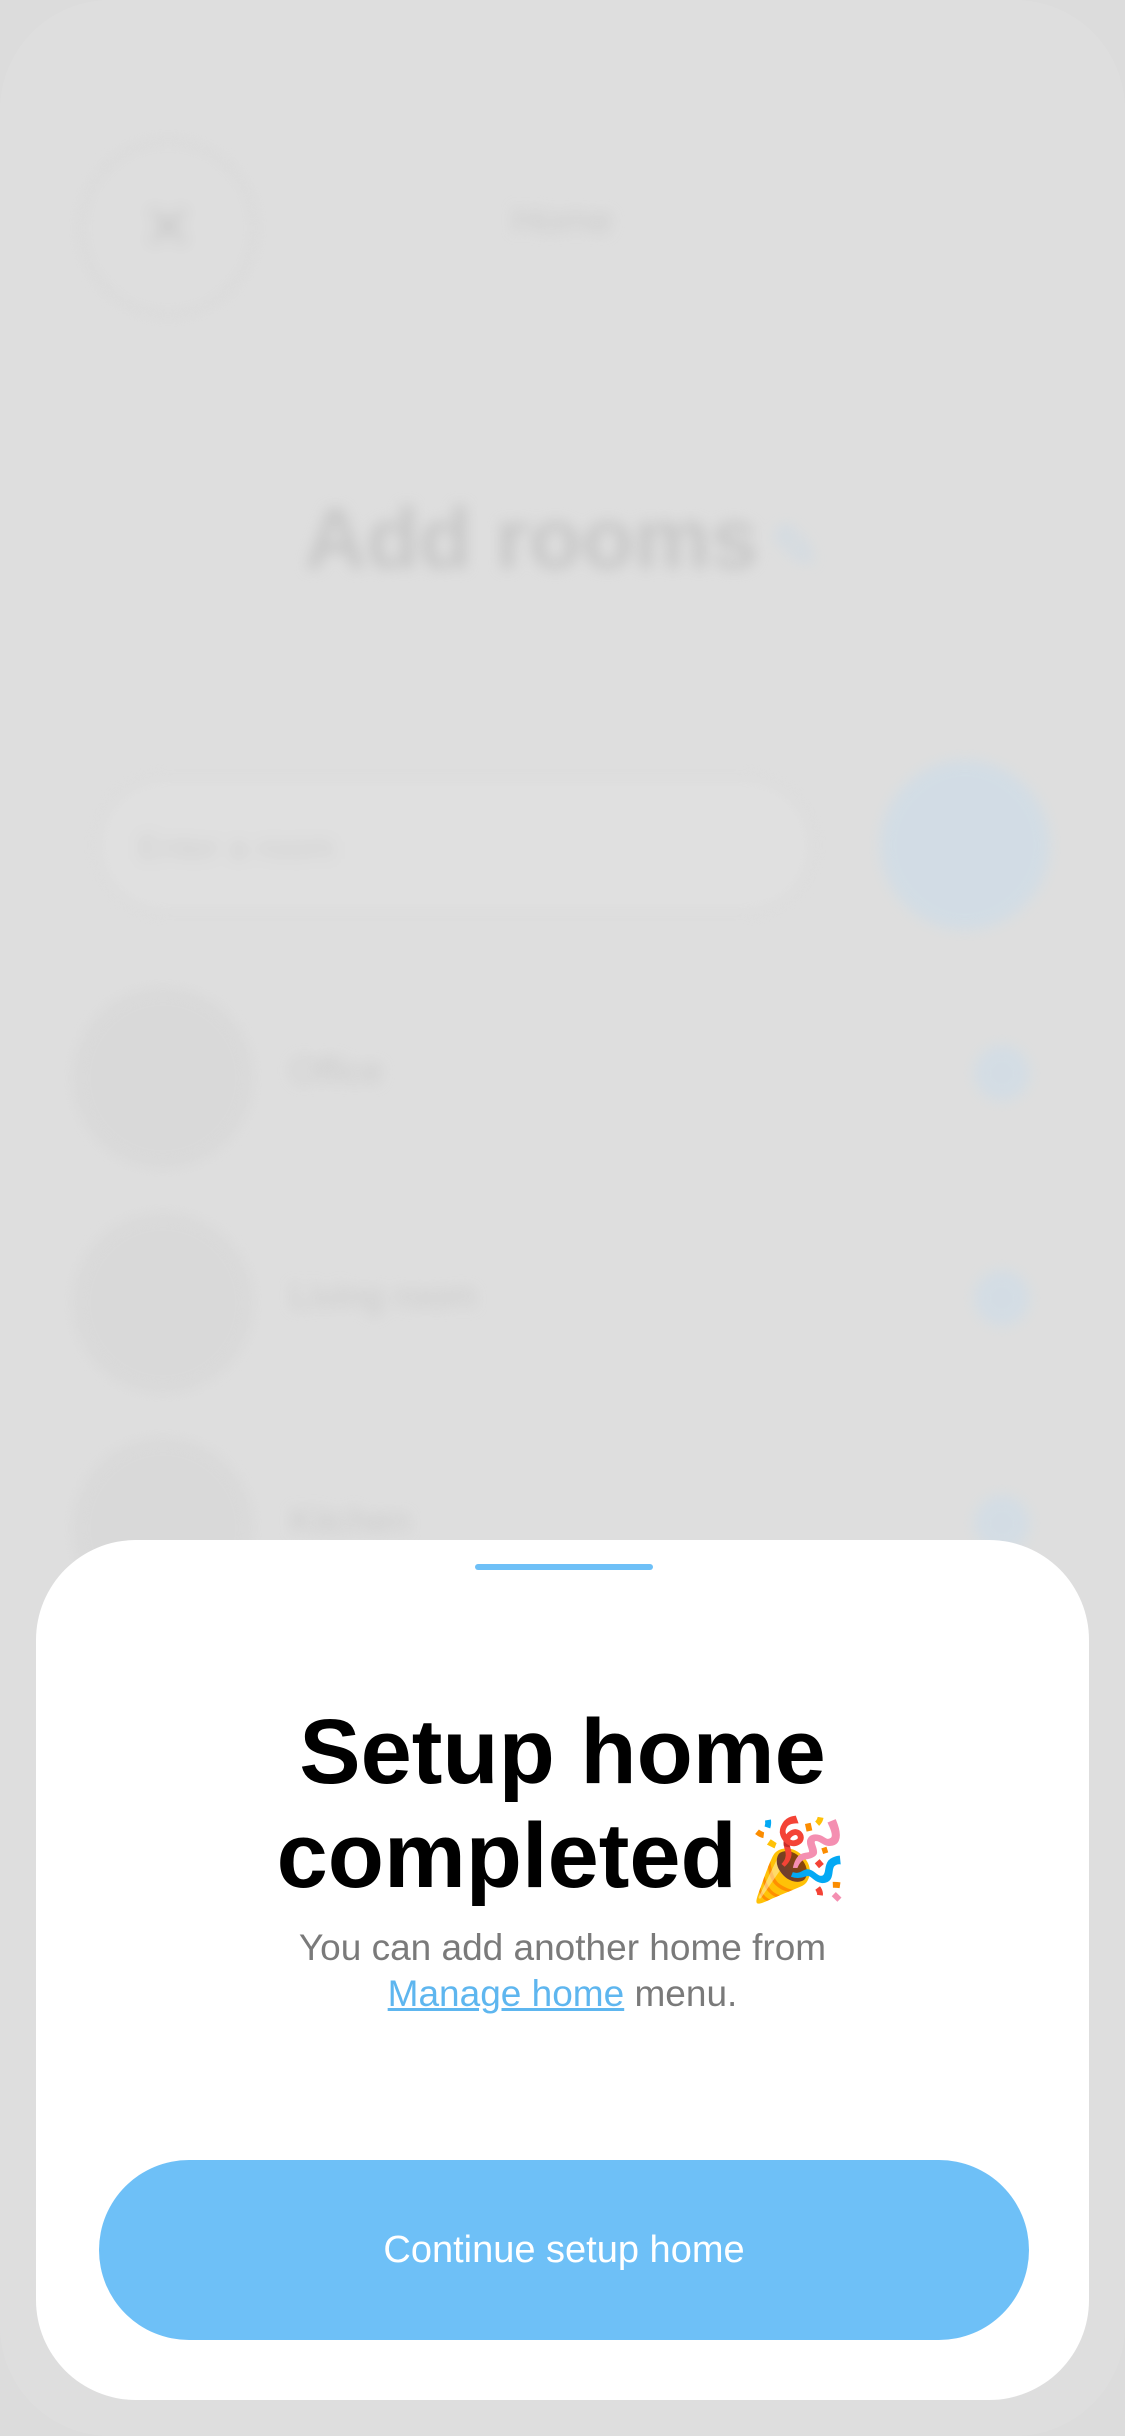 Image resolution: width=1125 pixels, height=2436 pixels. What do you see at coordinates (560, 1078) in the screenshot?
I see `list-item: Office` at bounding box center [560, 1078].